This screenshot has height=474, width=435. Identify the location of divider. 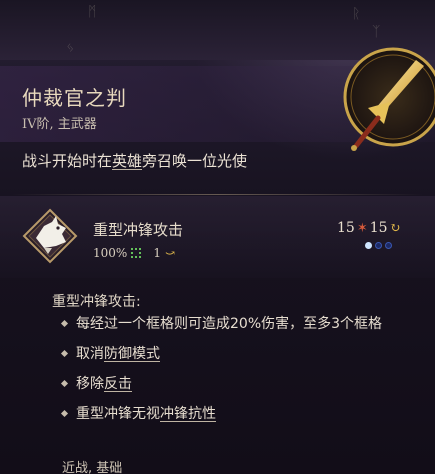
(217, 194).